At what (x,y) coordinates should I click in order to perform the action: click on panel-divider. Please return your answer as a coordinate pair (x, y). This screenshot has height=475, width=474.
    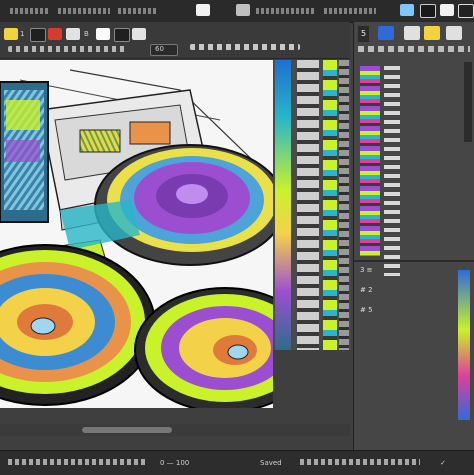
    Looking at the image, I should click on (414, 261).